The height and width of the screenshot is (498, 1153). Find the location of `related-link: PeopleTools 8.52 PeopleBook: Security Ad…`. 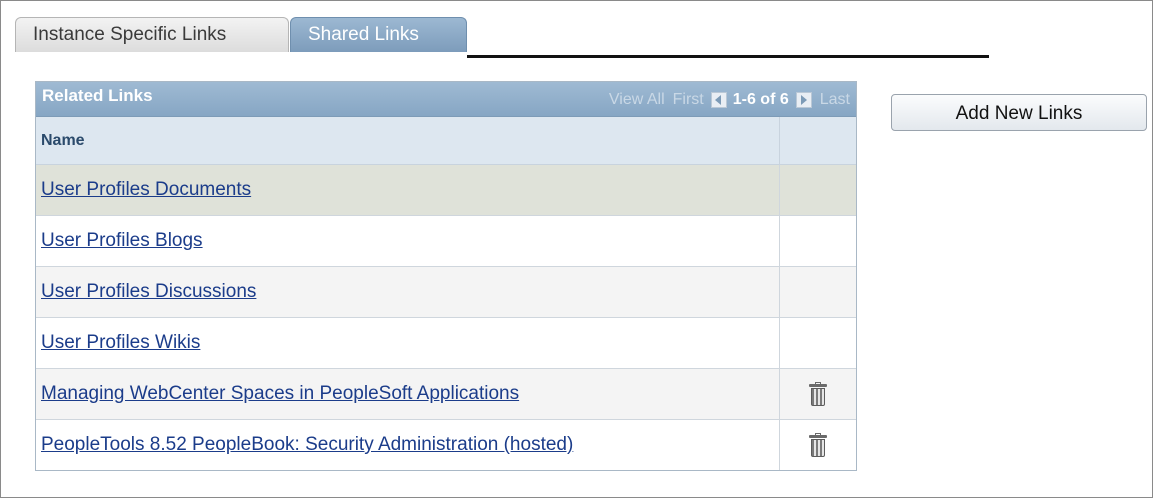

related-link: PeopleTools 8.52 PeopleBook: Security Ad… is located at coordinates (307, 444).